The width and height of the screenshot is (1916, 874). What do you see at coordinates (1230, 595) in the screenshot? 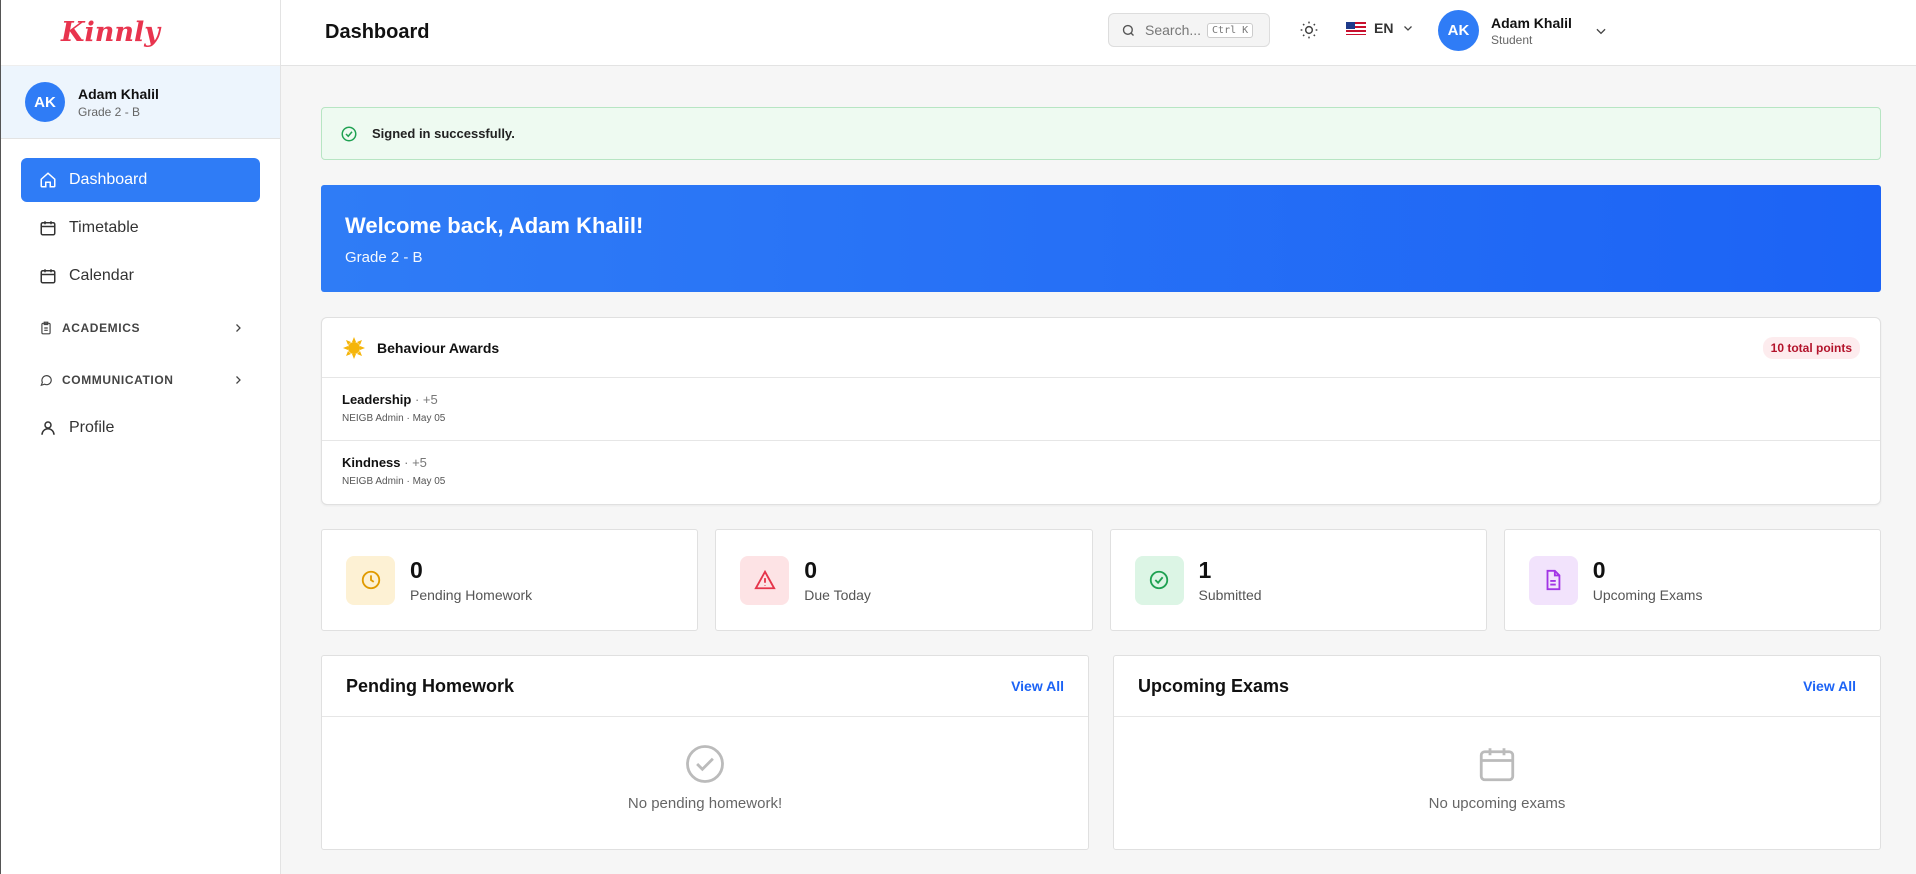
I see `stat-label: Submitted` at bounding box center [1230, 595].